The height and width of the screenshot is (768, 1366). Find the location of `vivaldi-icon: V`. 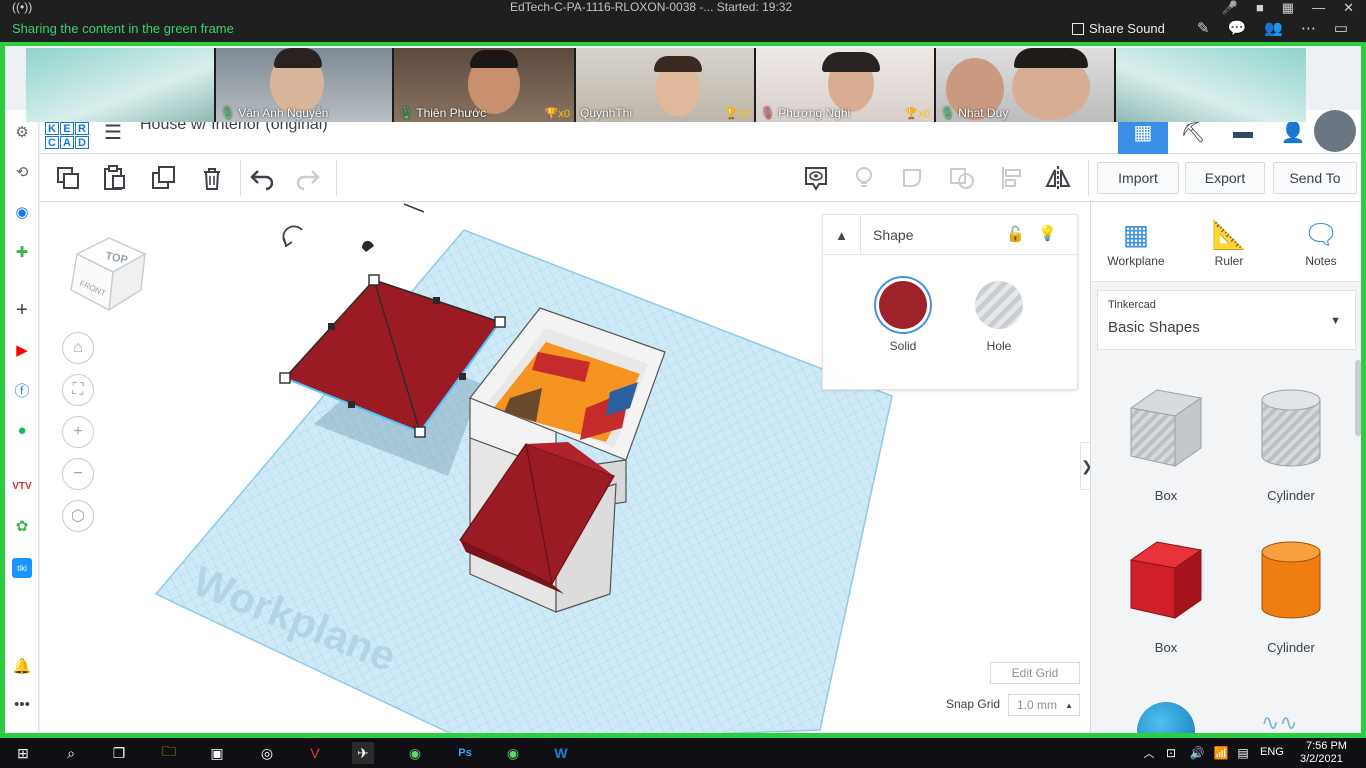

vivaldi-icon: V is located at coordinates (315, 753).